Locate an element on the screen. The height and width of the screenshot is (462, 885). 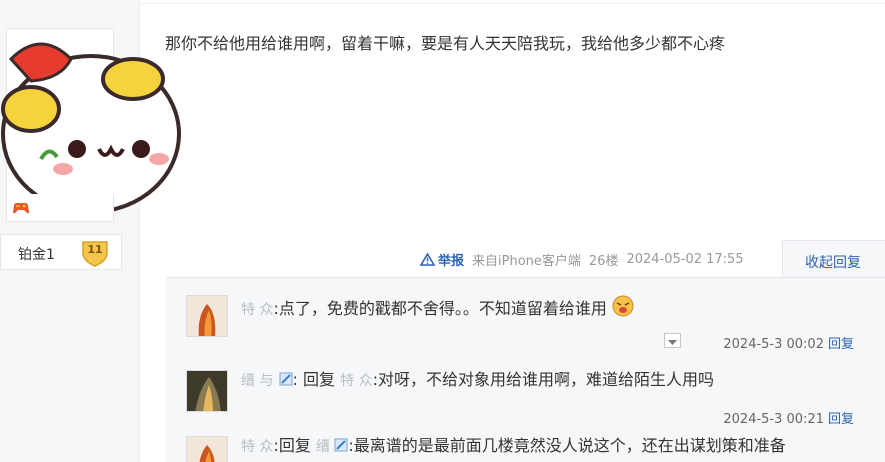
collapse-replies-tab: 收起回复 is located at coordinates (833, 259).